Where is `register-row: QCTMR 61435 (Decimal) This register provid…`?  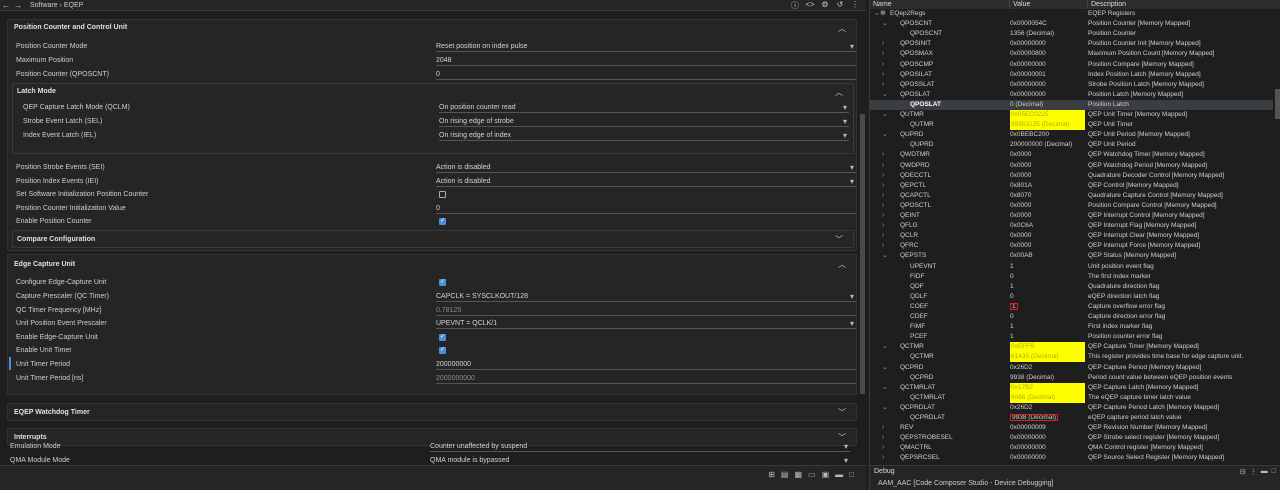
register-row: QCTMR 61435 (Decimal) This register provid… is located at coordinates (1072, 357).